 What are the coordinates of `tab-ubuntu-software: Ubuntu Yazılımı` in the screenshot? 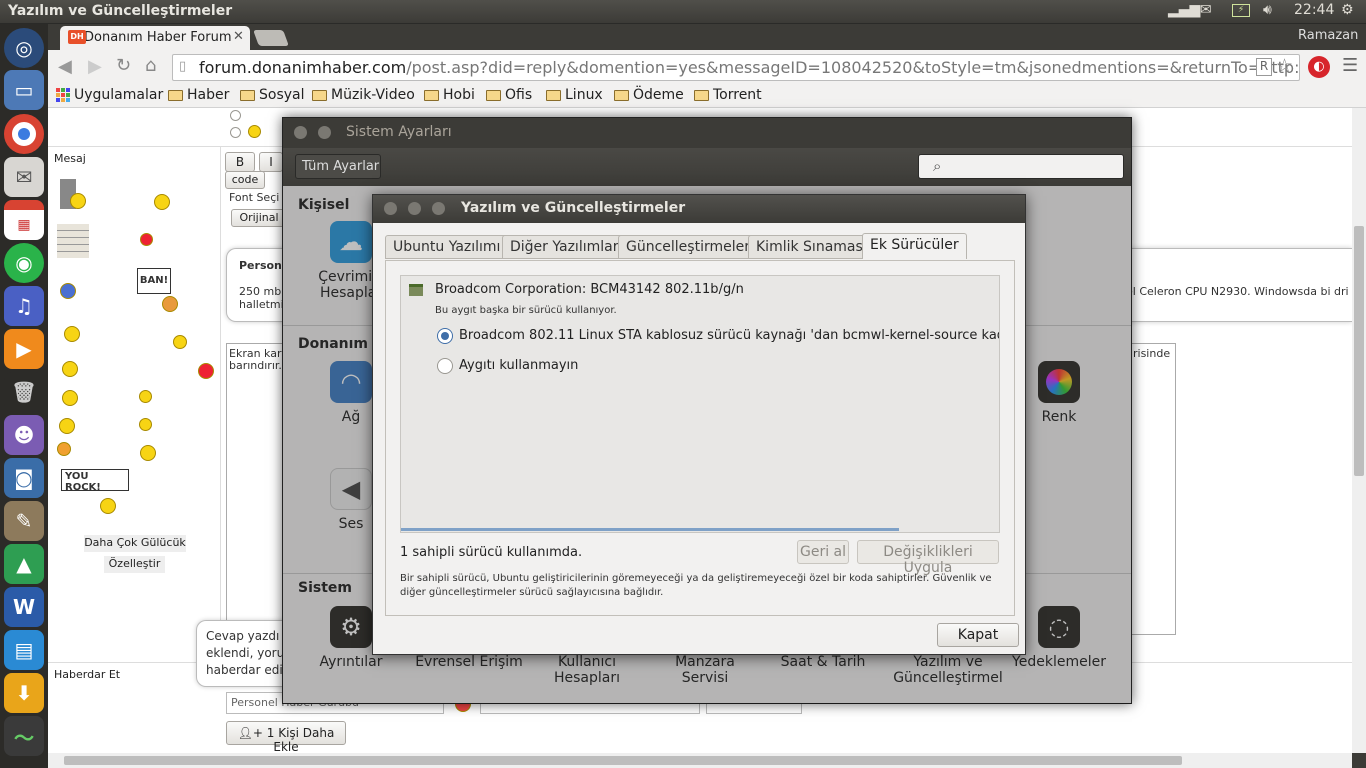 It's located at (447, 247).